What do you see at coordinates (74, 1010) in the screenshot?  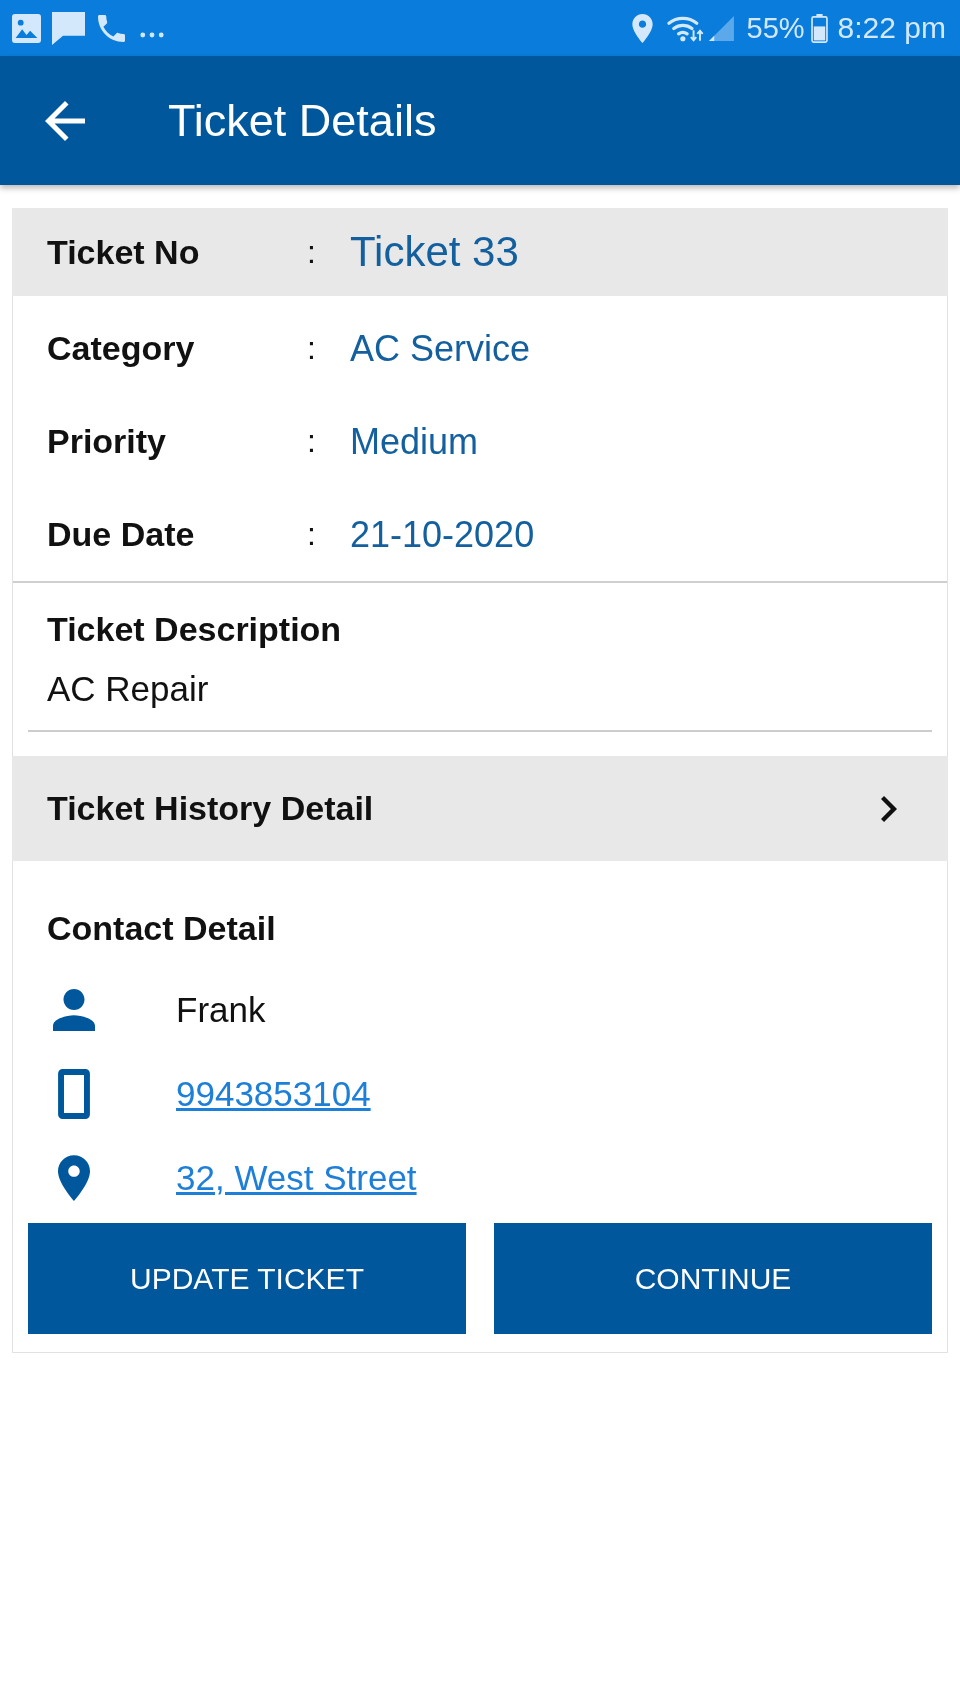 I see `person-icon` at bounding box center [74, 1010].